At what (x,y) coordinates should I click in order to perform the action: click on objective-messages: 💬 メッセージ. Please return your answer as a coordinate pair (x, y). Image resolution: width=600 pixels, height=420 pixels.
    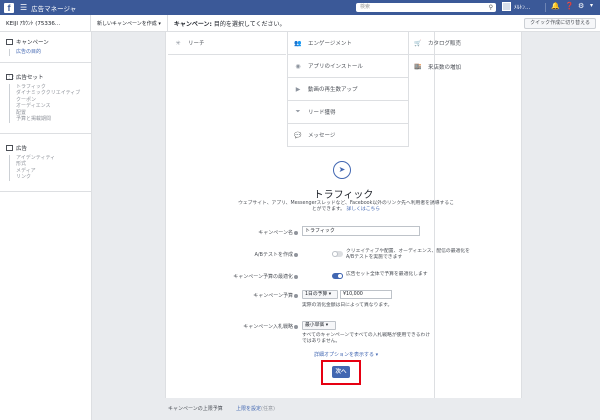
    Looking at the image, I should click on (348, 135).